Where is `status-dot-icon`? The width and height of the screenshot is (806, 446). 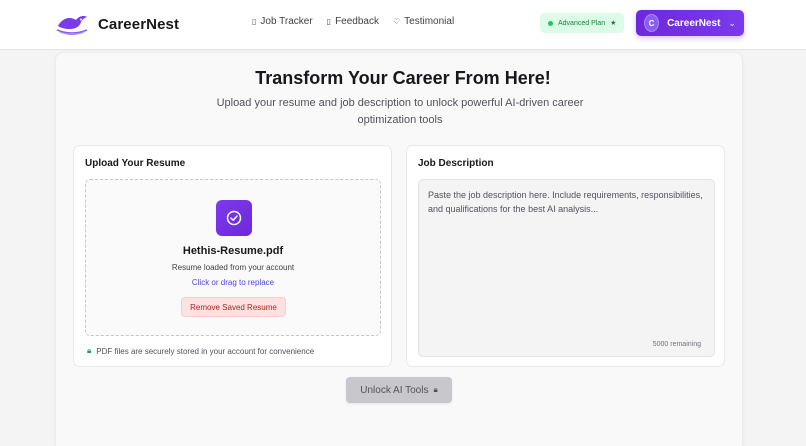 status-dot-icon is located at coordinates (550, 23).